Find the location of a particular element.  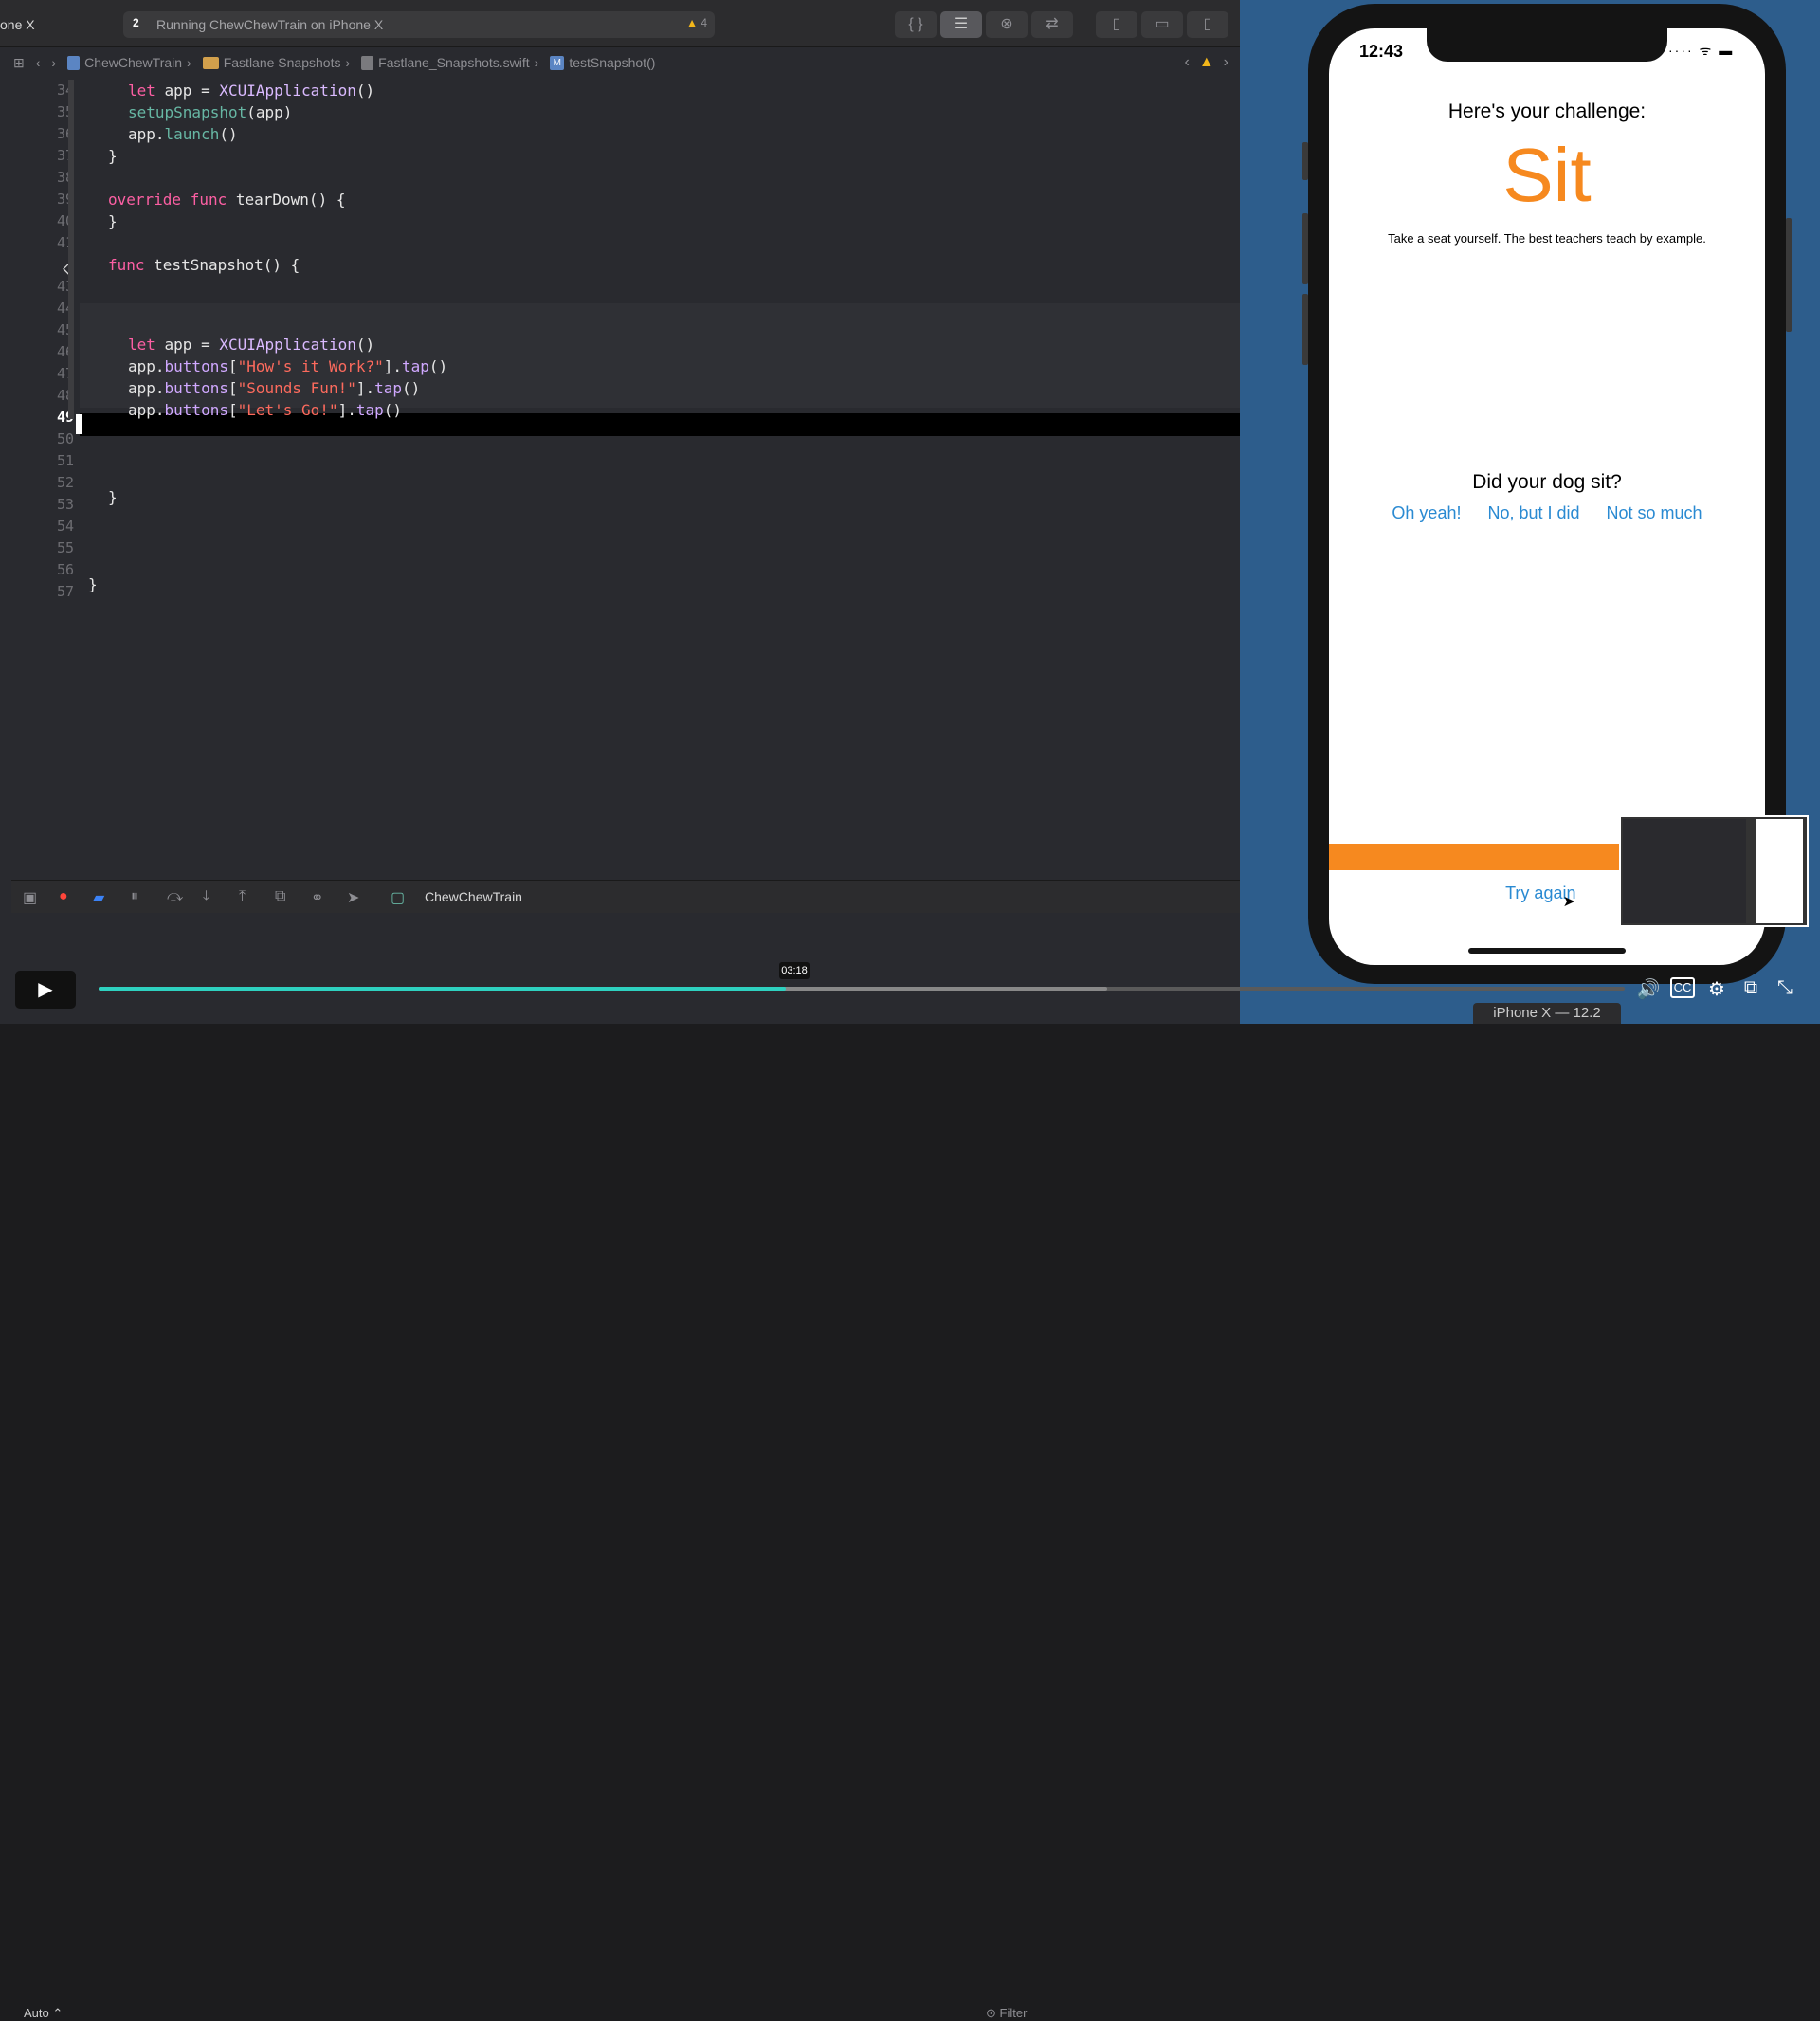

prev-issue-icon: ‹ is located at coordinates (1187, 62).